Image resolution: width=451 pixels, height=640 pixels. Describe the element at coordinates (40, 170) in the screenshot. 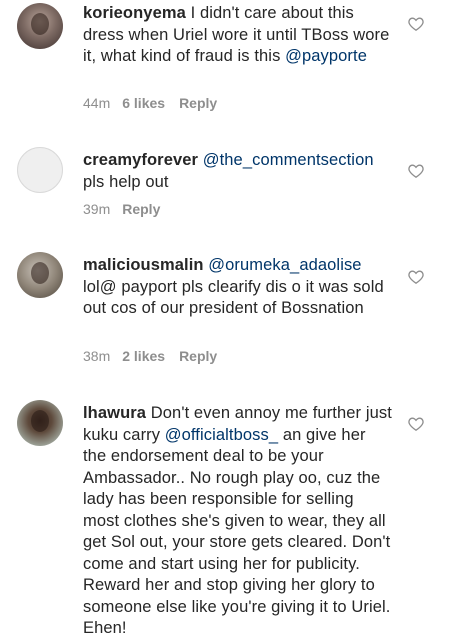

I see `avatar-placeholder` at that location.